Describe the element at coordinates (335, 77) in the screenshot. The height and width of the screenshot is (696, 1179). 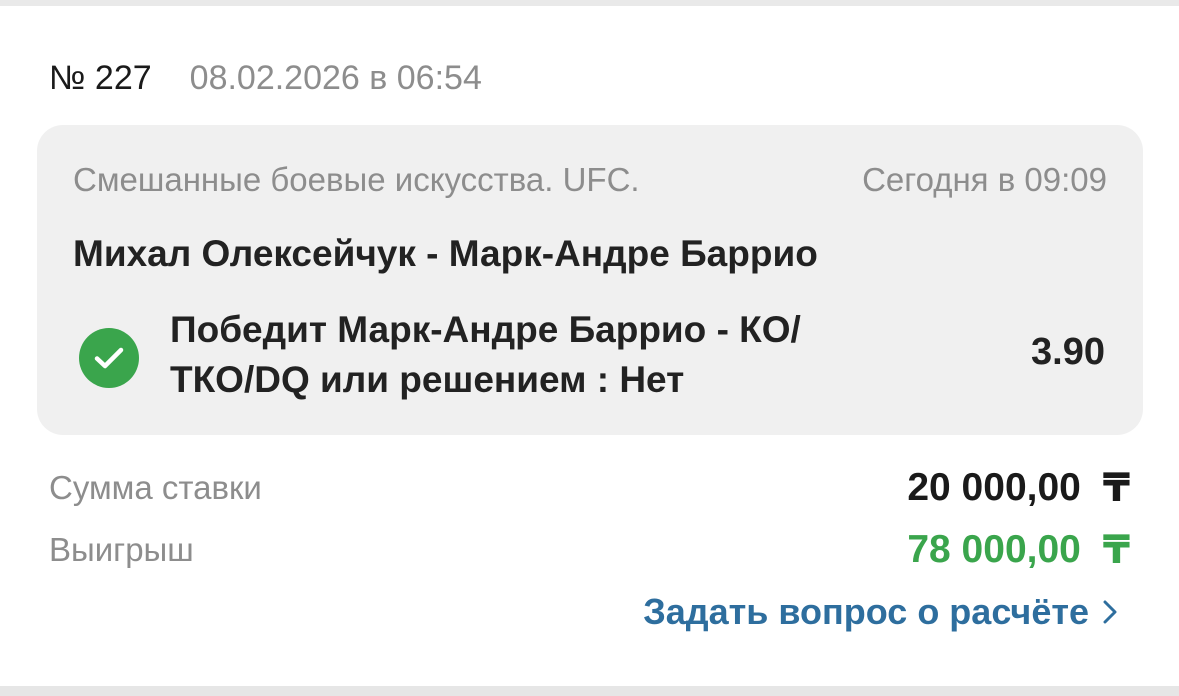
I see `bet-datetime: 08.02.2026 в 06:54` at that location.